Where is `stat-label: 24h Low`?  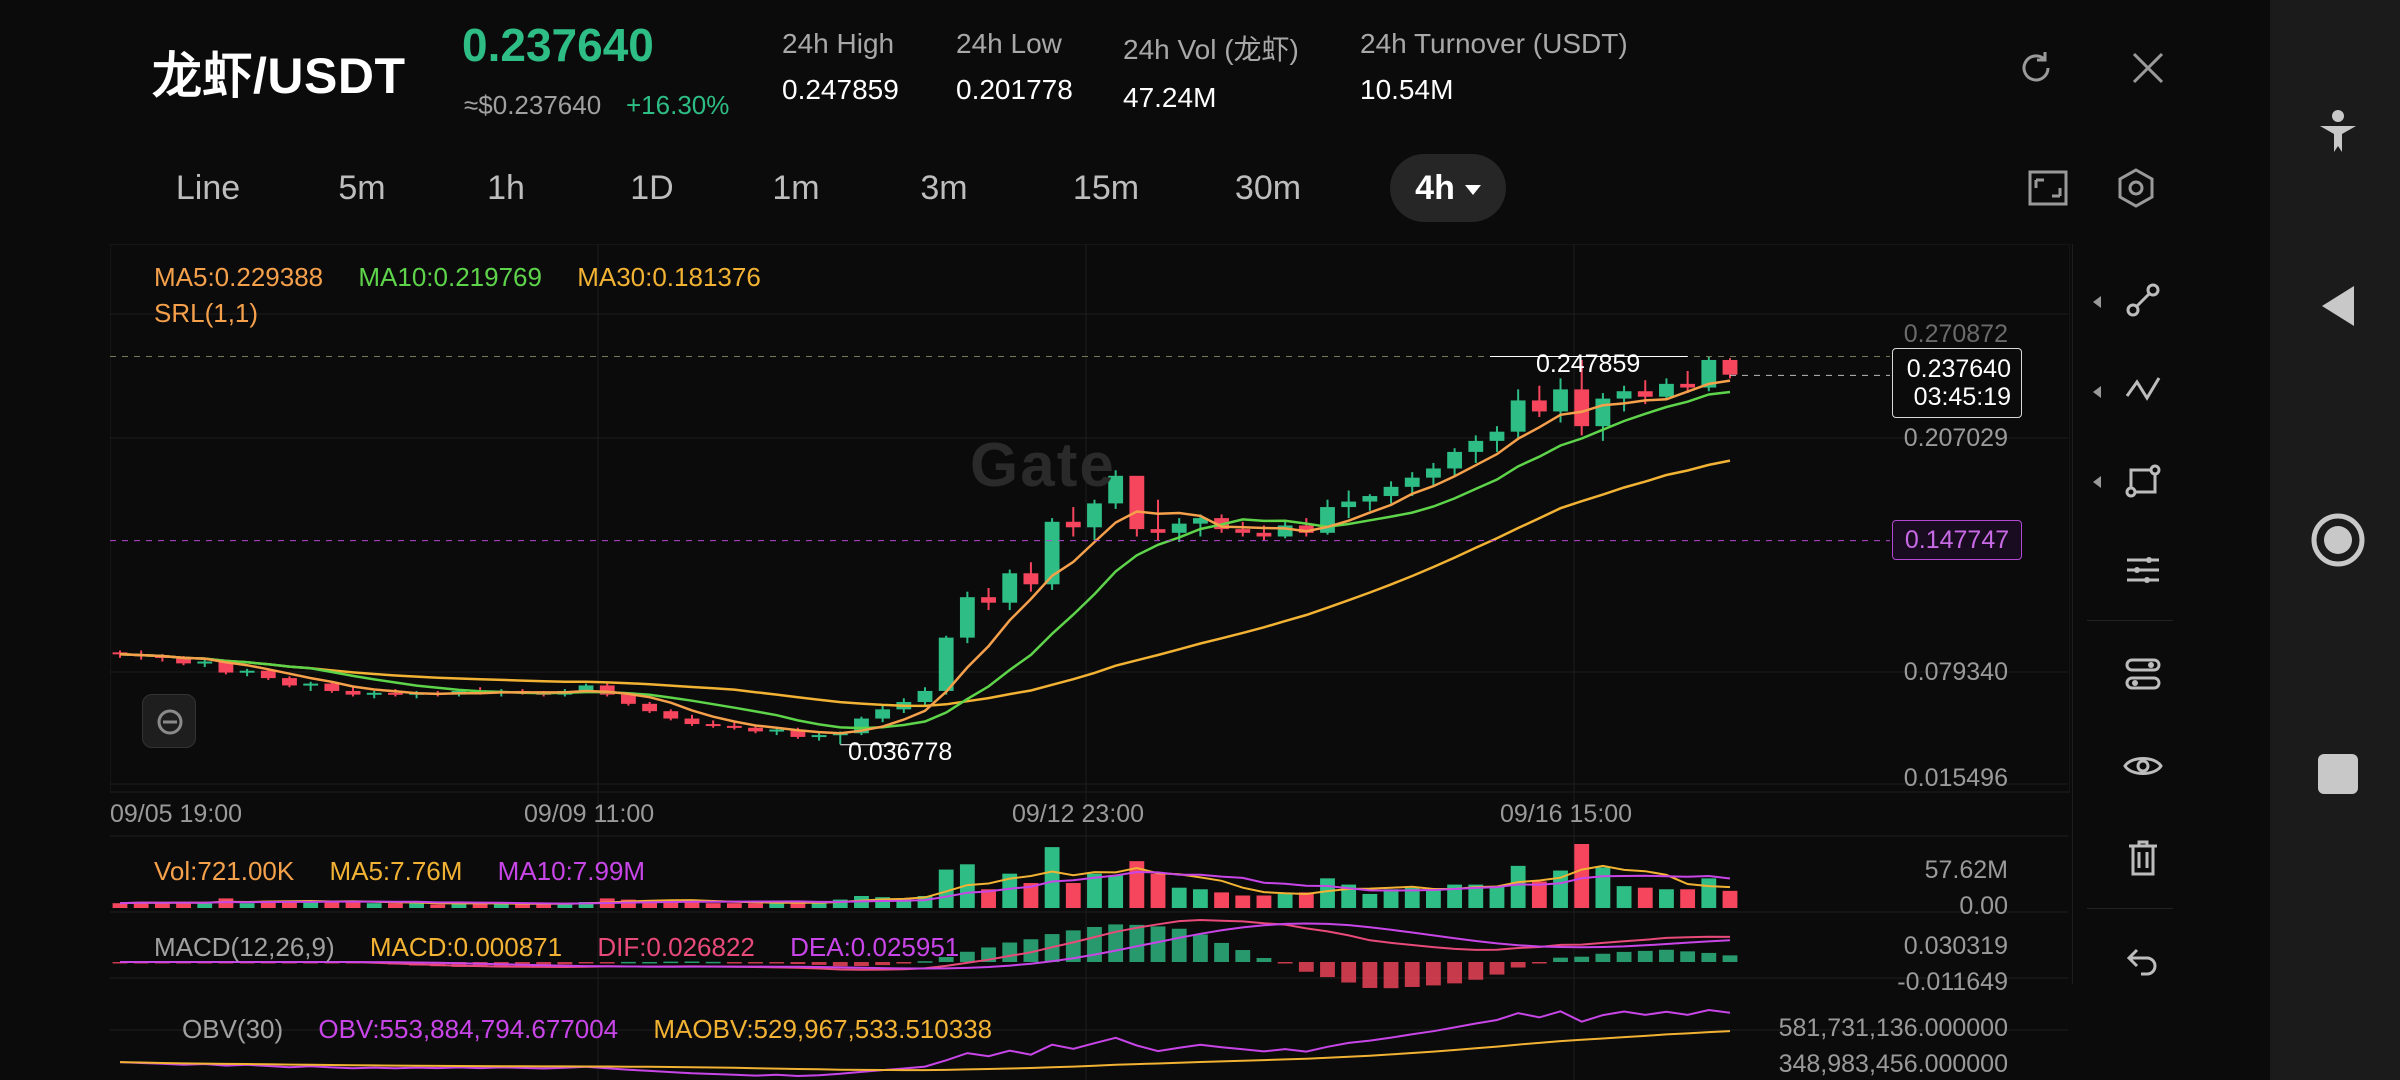
stat-label: 24h Low is located at coordinates (1009, 43).